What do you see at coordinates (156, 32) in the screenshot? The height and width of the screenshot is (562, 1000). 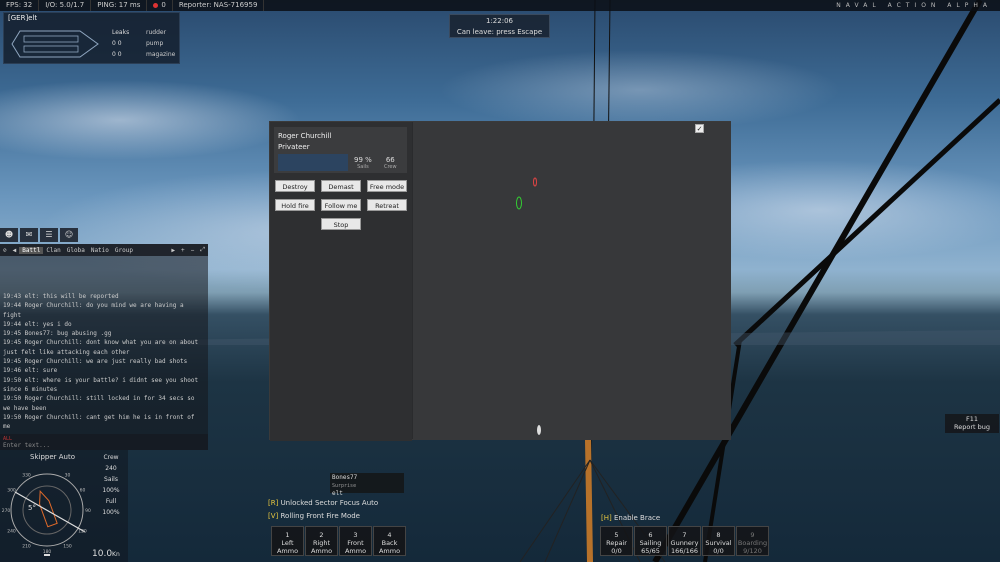 I see `system-rudder: rudder` at bounding box center [156, 32].